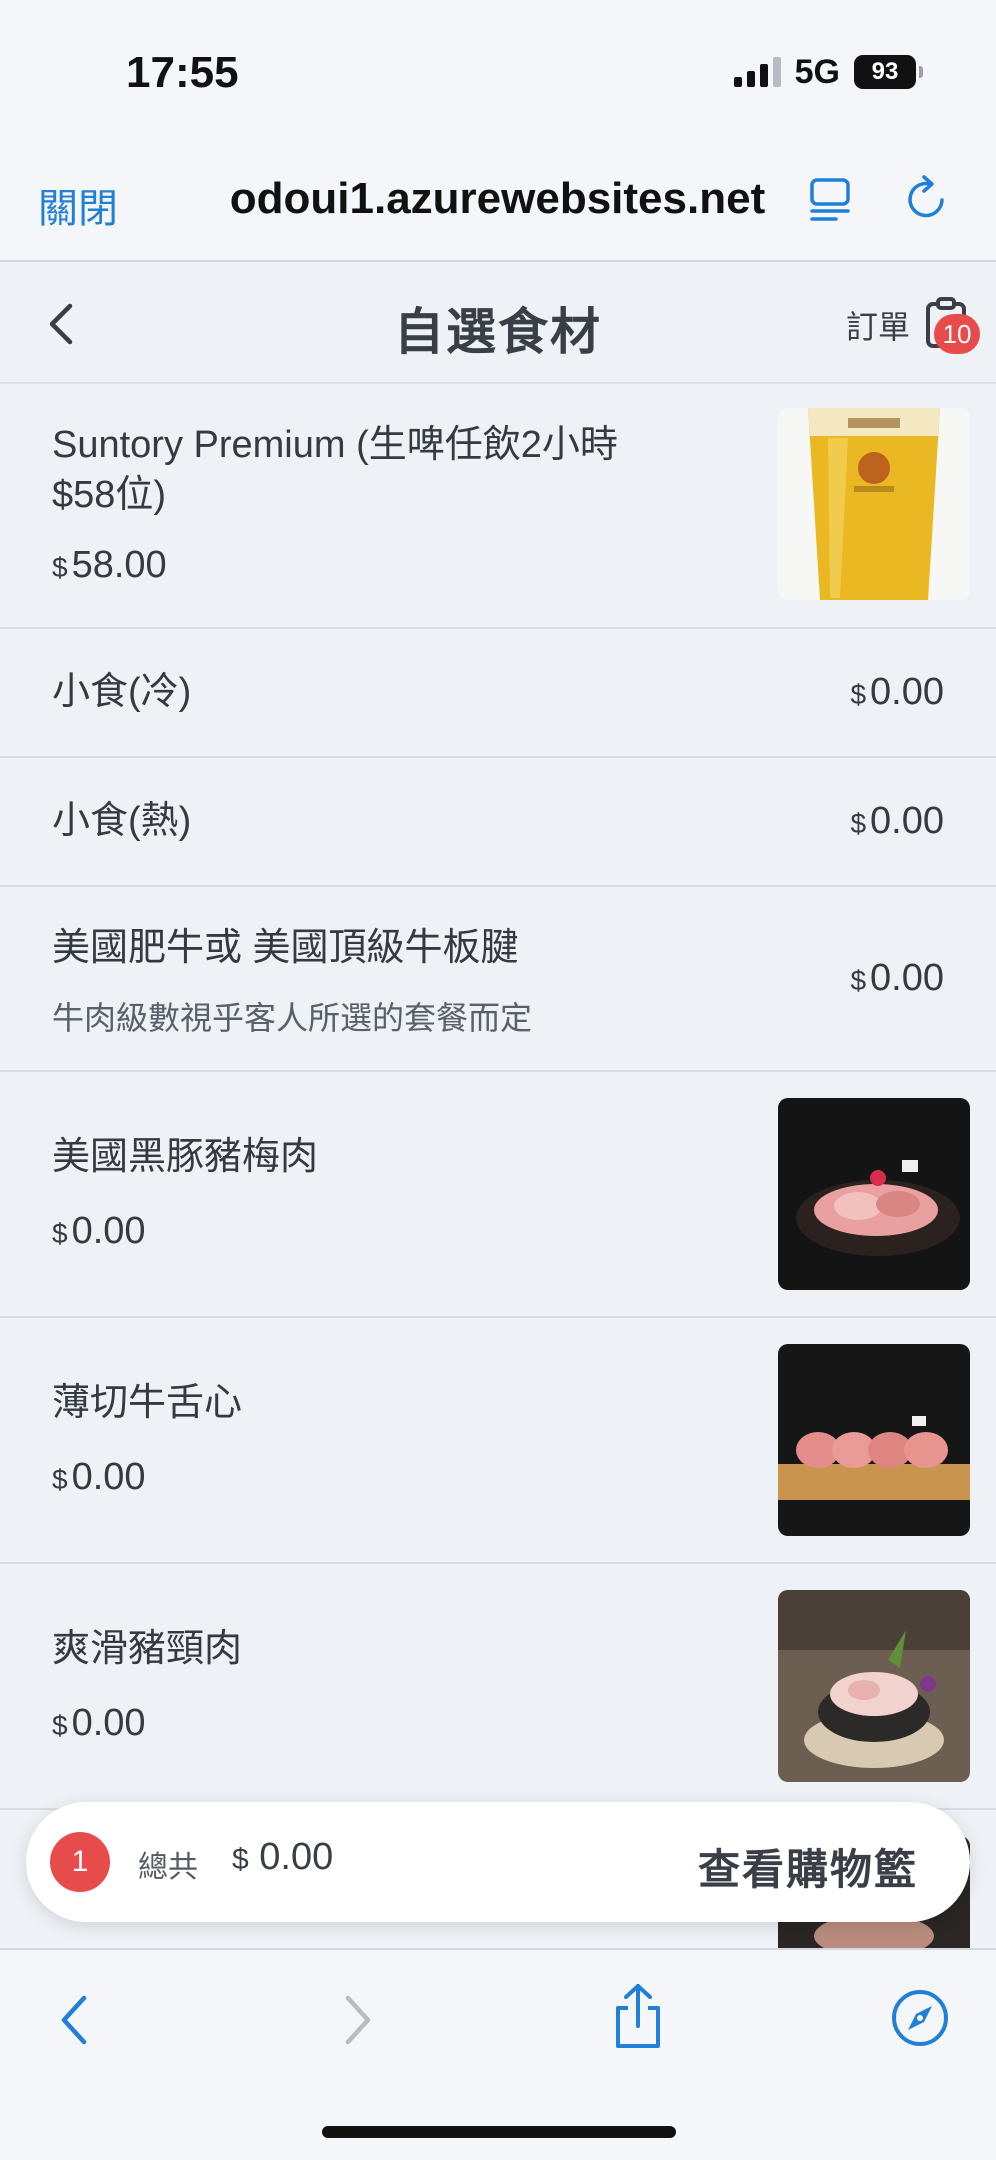 This screenshot has width=996, height=2160. What do you see at coordinates (638, 2017) in the screenshot?
I see `share-icon` at bounding box center [638, 2017].